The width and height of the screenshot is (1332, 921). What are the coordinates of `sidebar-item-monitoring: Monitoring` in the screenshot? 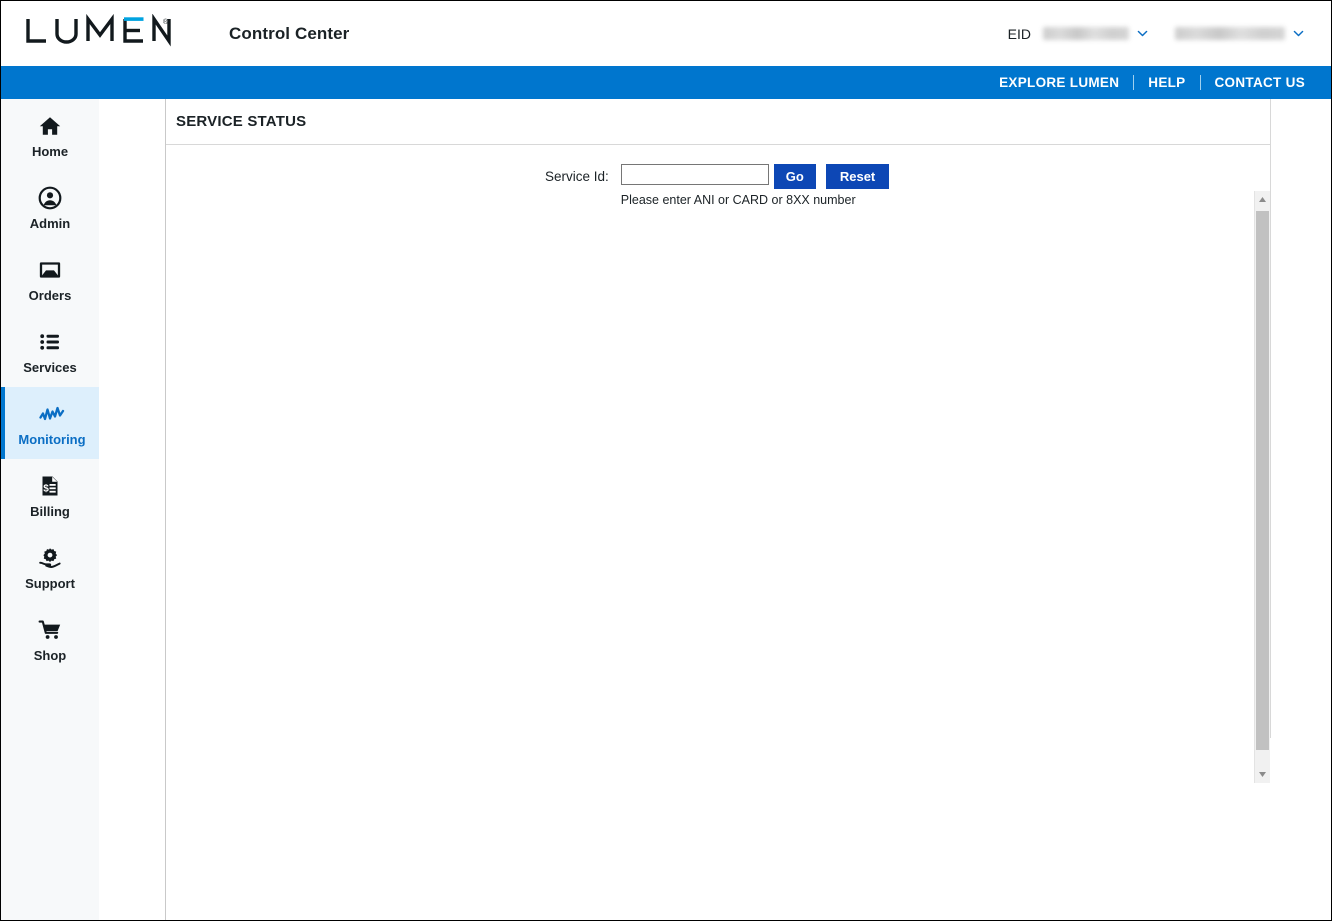 It's located at (50, 423).